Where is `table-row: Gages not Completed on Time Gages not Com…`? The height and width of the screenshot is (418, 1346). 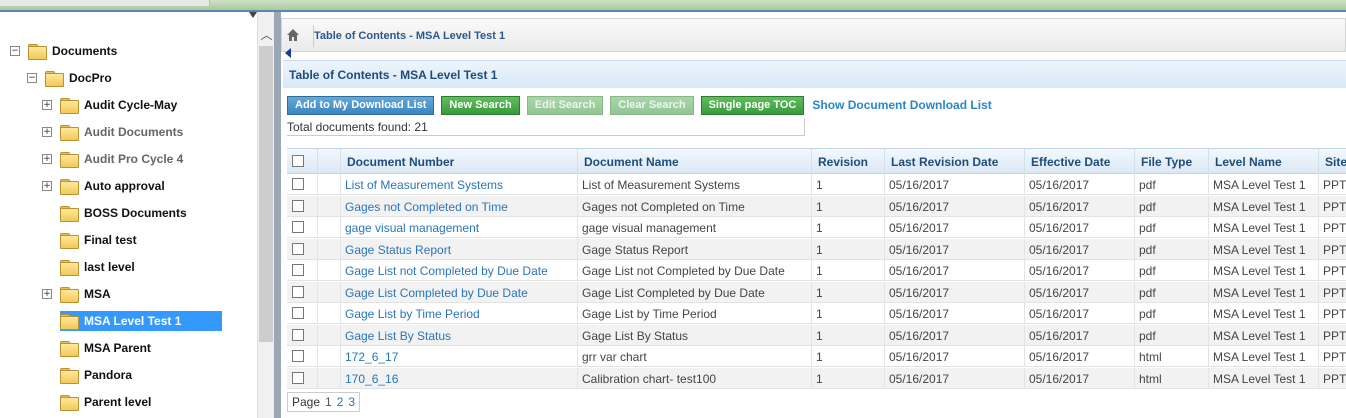 table-row: Gages not Completed on Time Gages not Com… is located at coordinates (816, 206).